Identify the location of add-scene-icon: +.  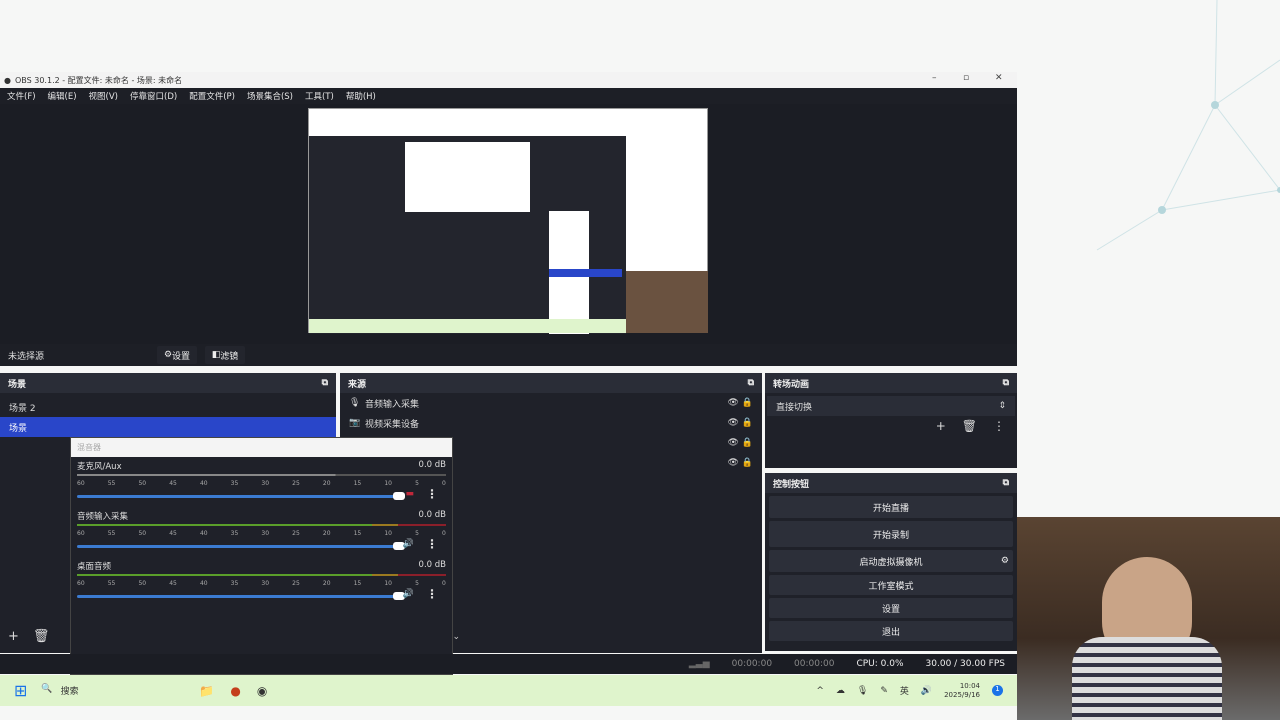
(13, 636).